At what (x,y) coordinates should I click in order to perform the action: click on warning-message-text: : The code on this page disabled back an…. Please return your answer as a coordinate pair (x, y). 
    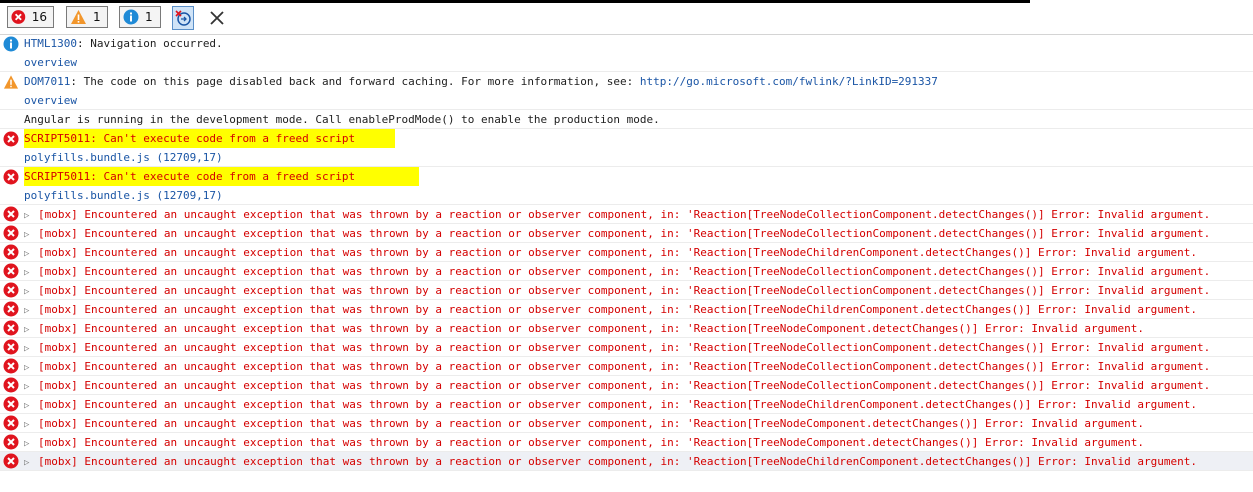
    Looking at the image, I should click on (355, 81).